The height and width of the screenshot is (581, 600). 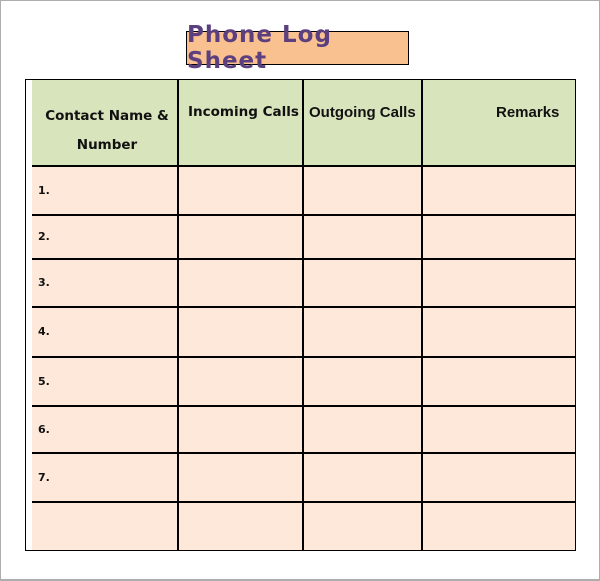 What do you see at coordinates (528, 112) in the screenshot?
I see `header-remarks-label: Remarks` at bounding box center [528, 112].